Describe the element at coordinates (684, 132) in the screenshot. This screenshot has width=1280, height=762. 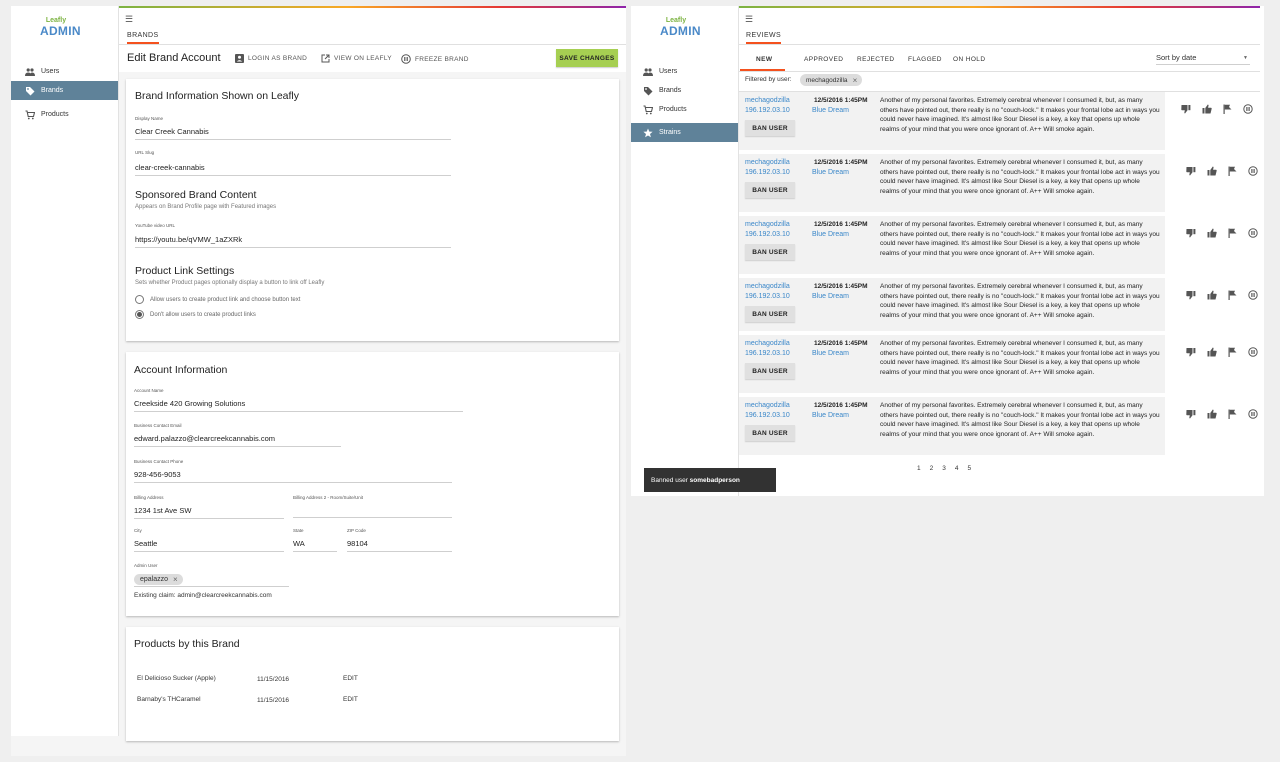
I see `nav-item-strains: Strains` at that location.